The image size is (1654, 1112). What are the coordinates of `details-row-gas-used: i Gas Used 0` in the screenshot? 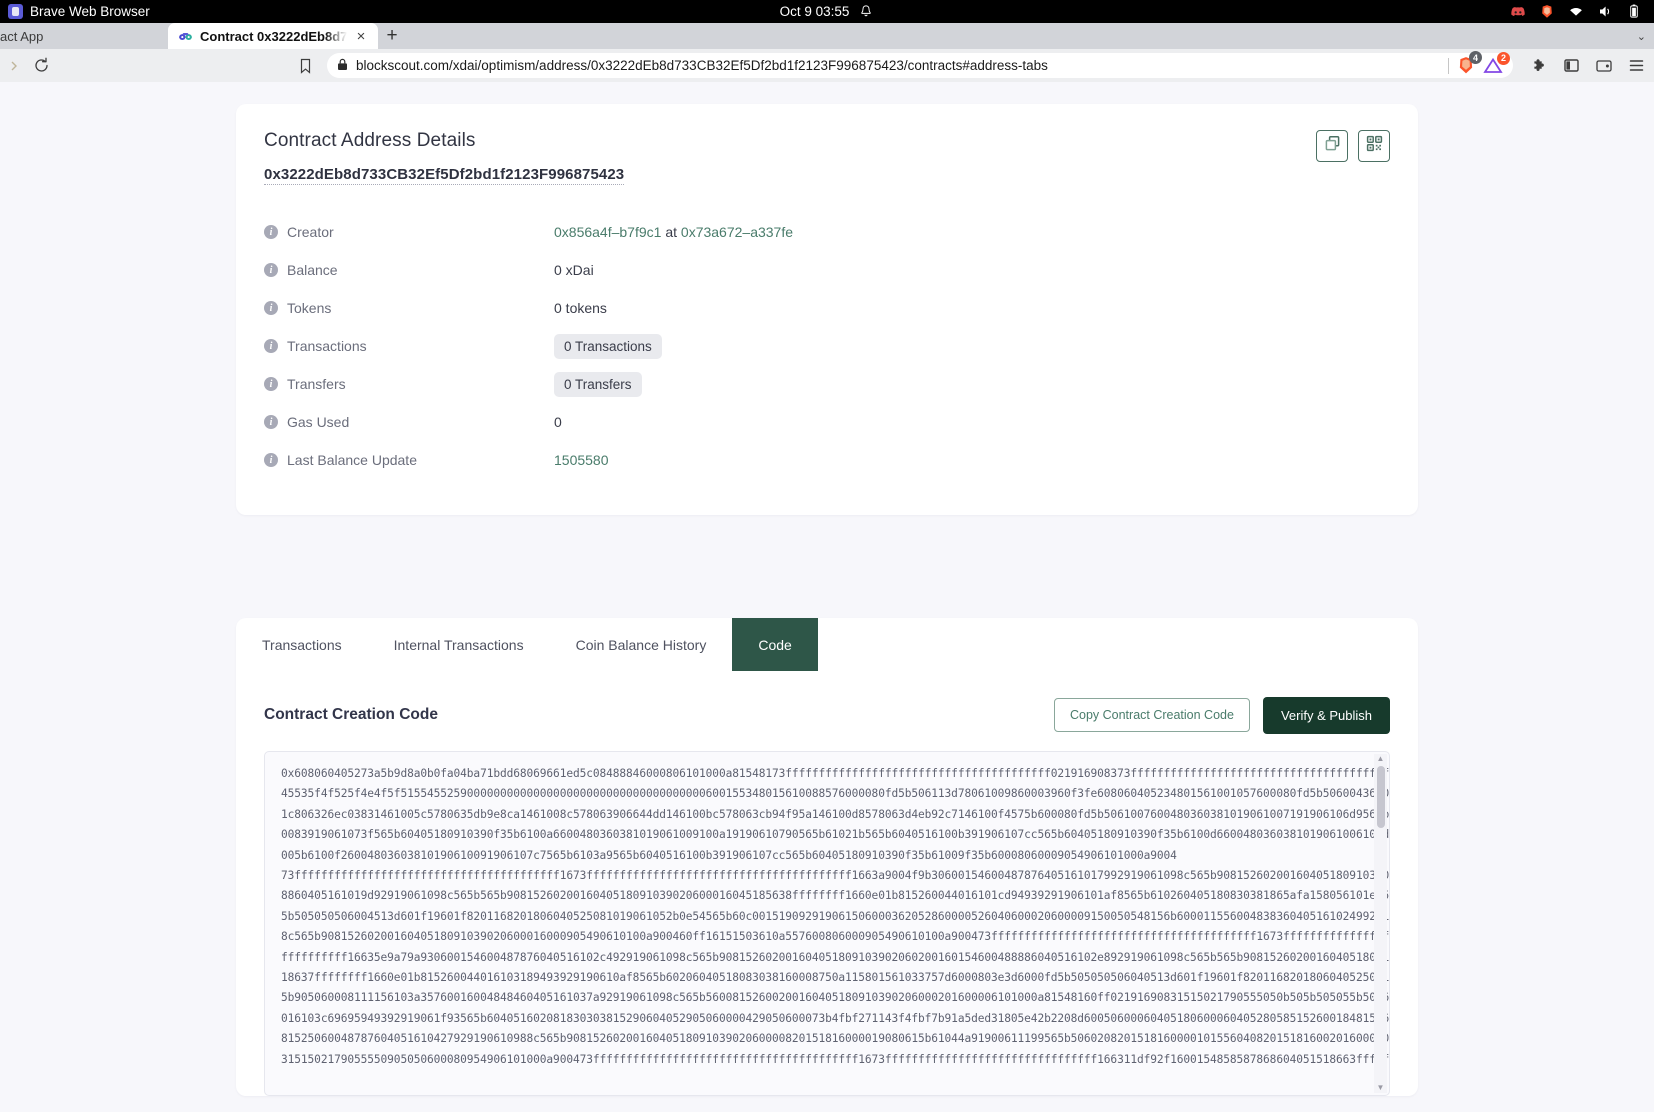 It's located at (827, 422).